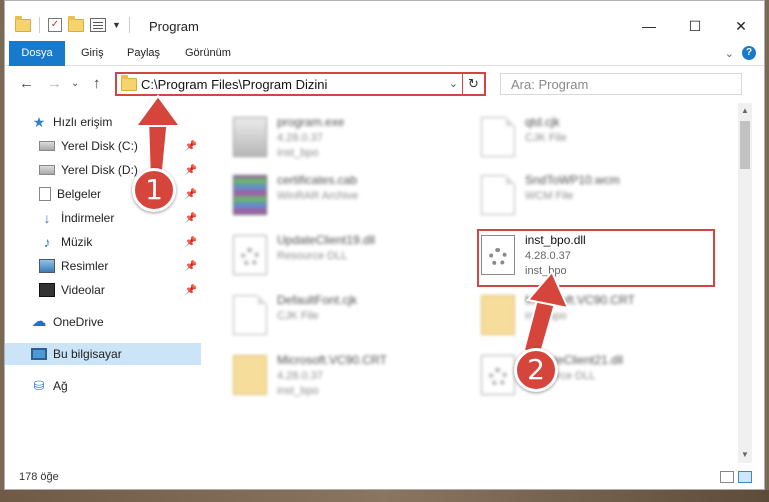  What do you see at coordinates (39, 122) in the screenshot?
I see `star-icon: ★` at bounding box center [39, 122].